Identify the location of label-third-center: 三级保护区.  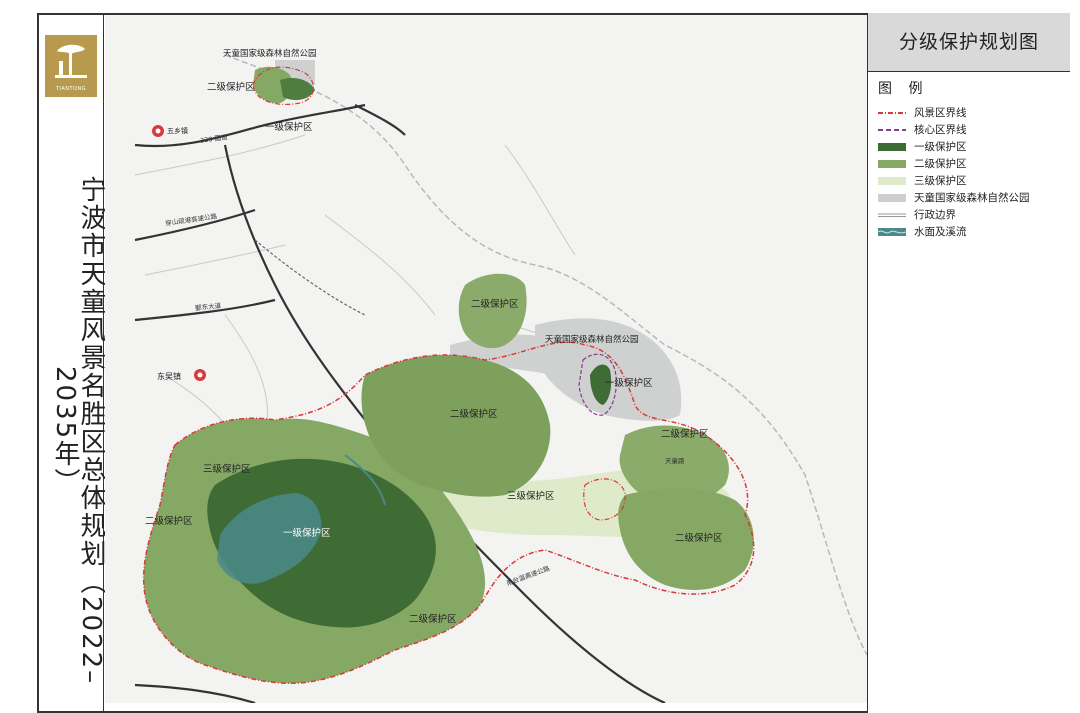
(531, 496).